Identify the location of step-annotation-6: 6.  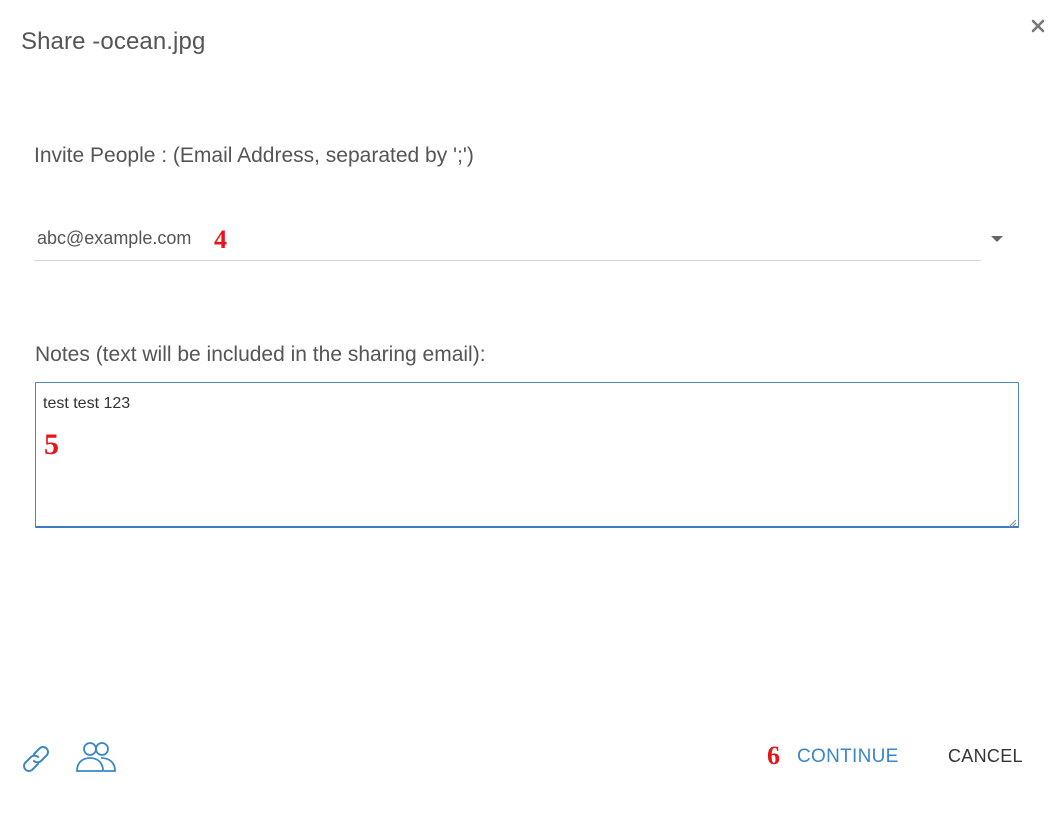
(773, 755).